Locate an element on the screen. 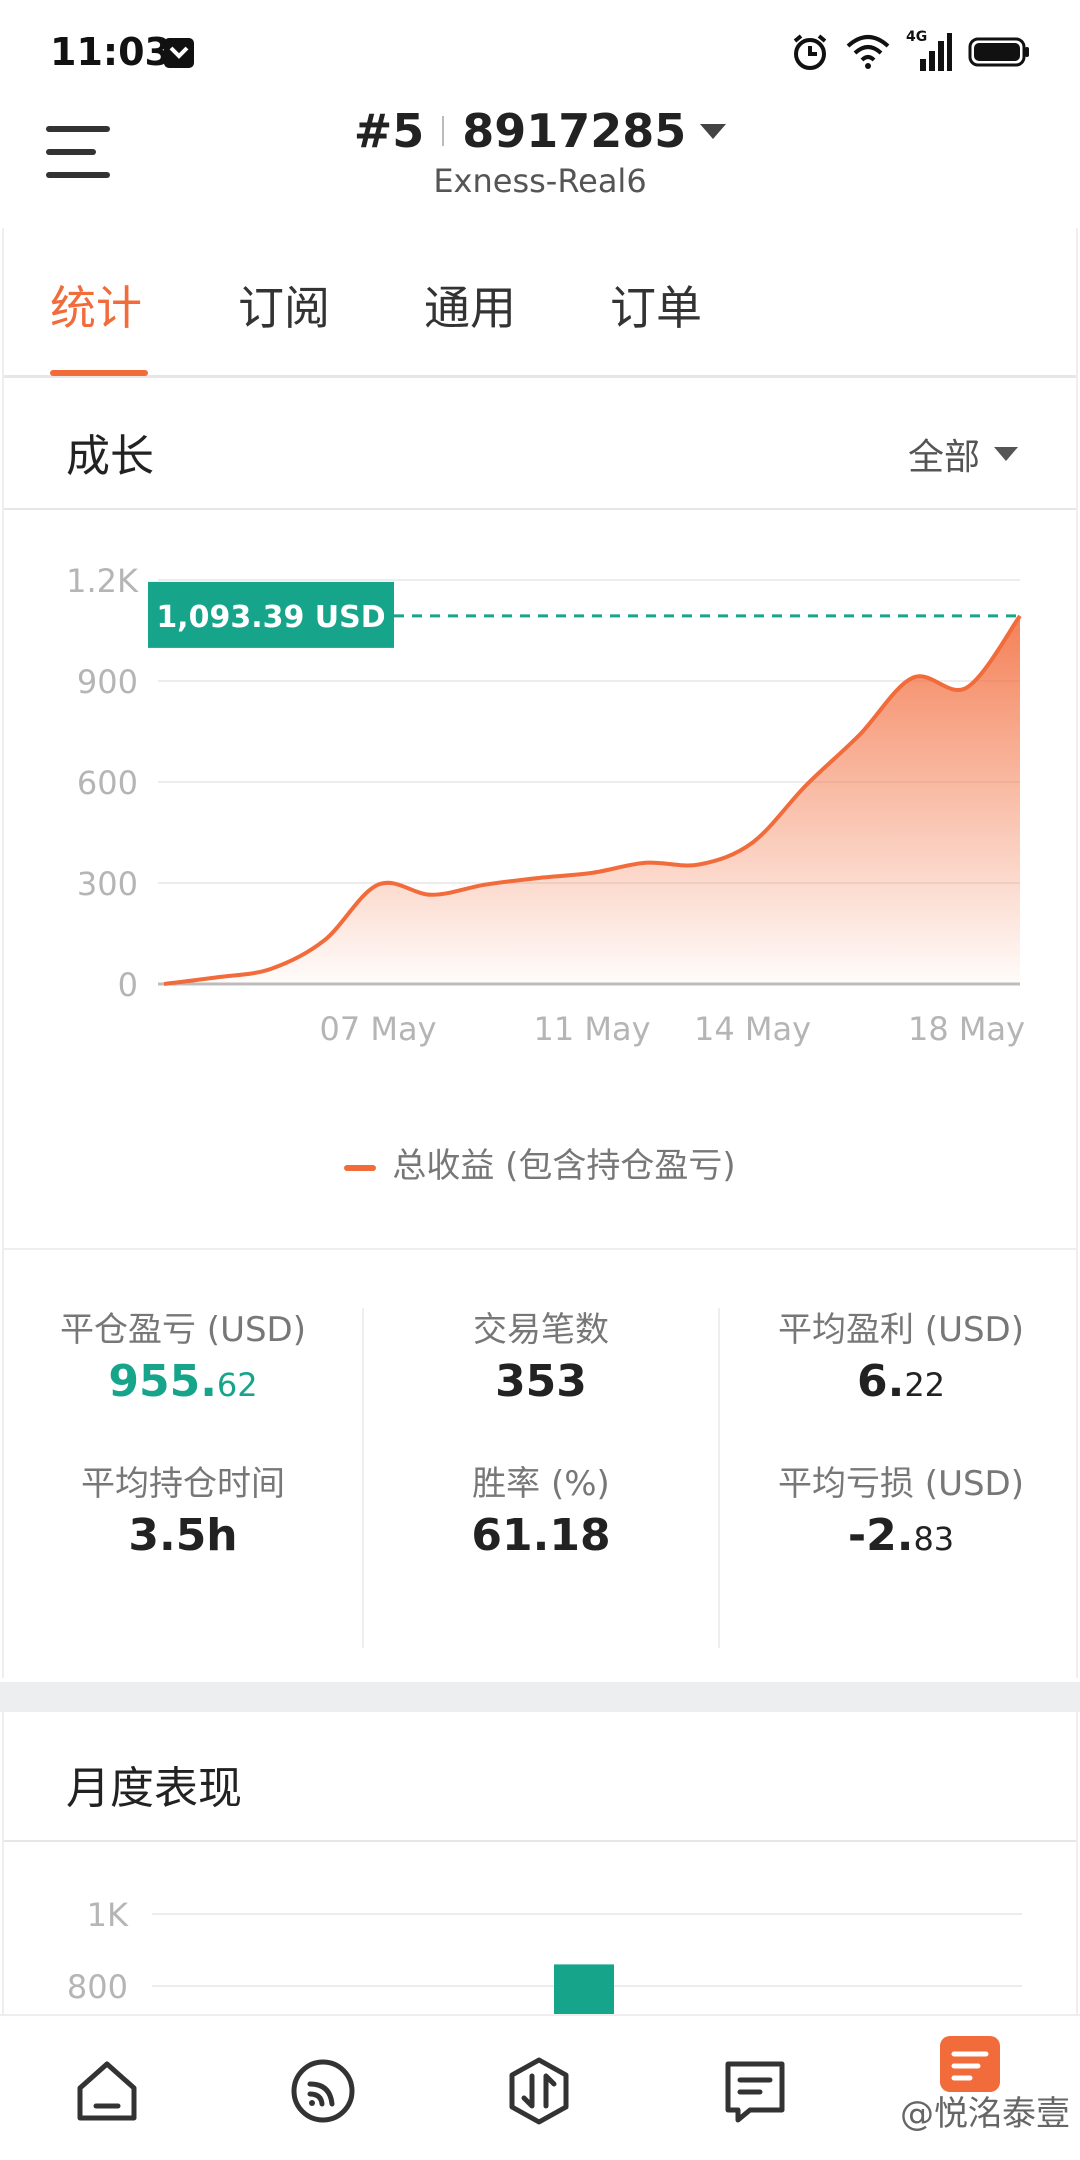 This screenshot has width=1080, height=2160. stat-value-winrate: 61.18 is located at coordinates (541, 1536).